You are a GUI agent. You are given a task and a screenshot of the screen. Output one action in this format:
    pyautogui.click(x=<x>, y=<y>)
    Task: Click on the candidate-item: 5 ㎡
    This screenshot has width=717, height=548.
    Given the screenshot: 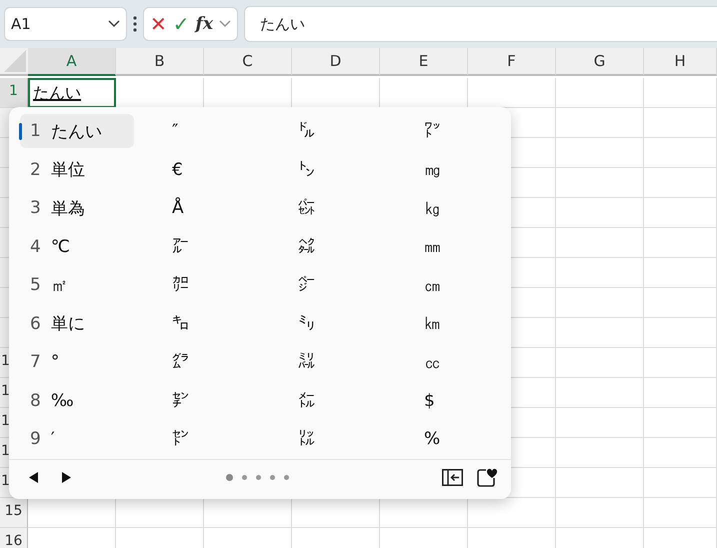 What is the action you would take?
    pyautogui.click(x=77, y=285)
    